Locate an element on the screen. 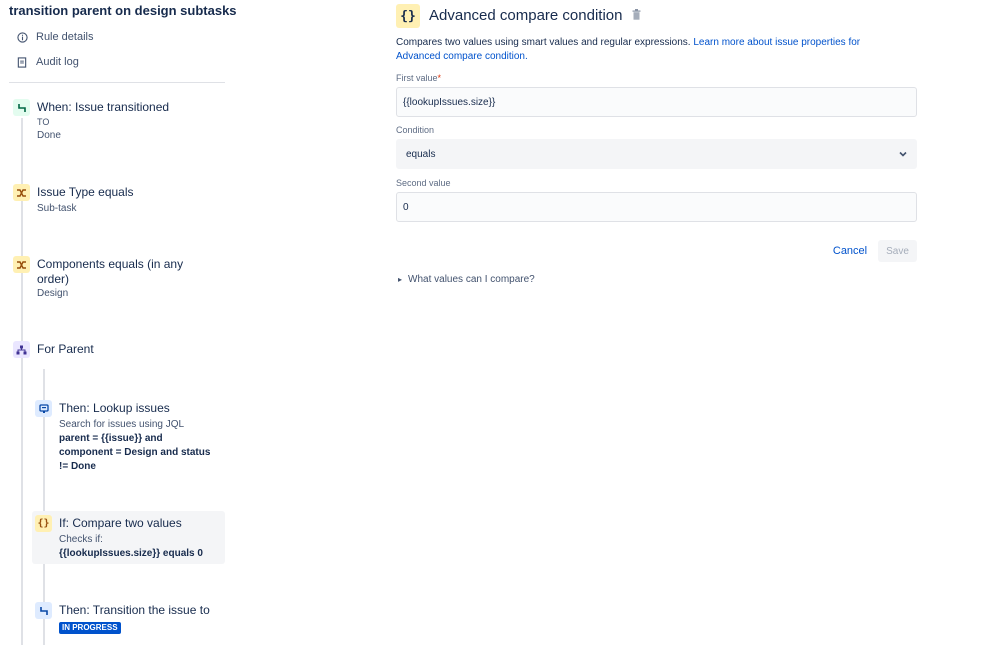  label-text: First value is located at coordinates (417, 78).